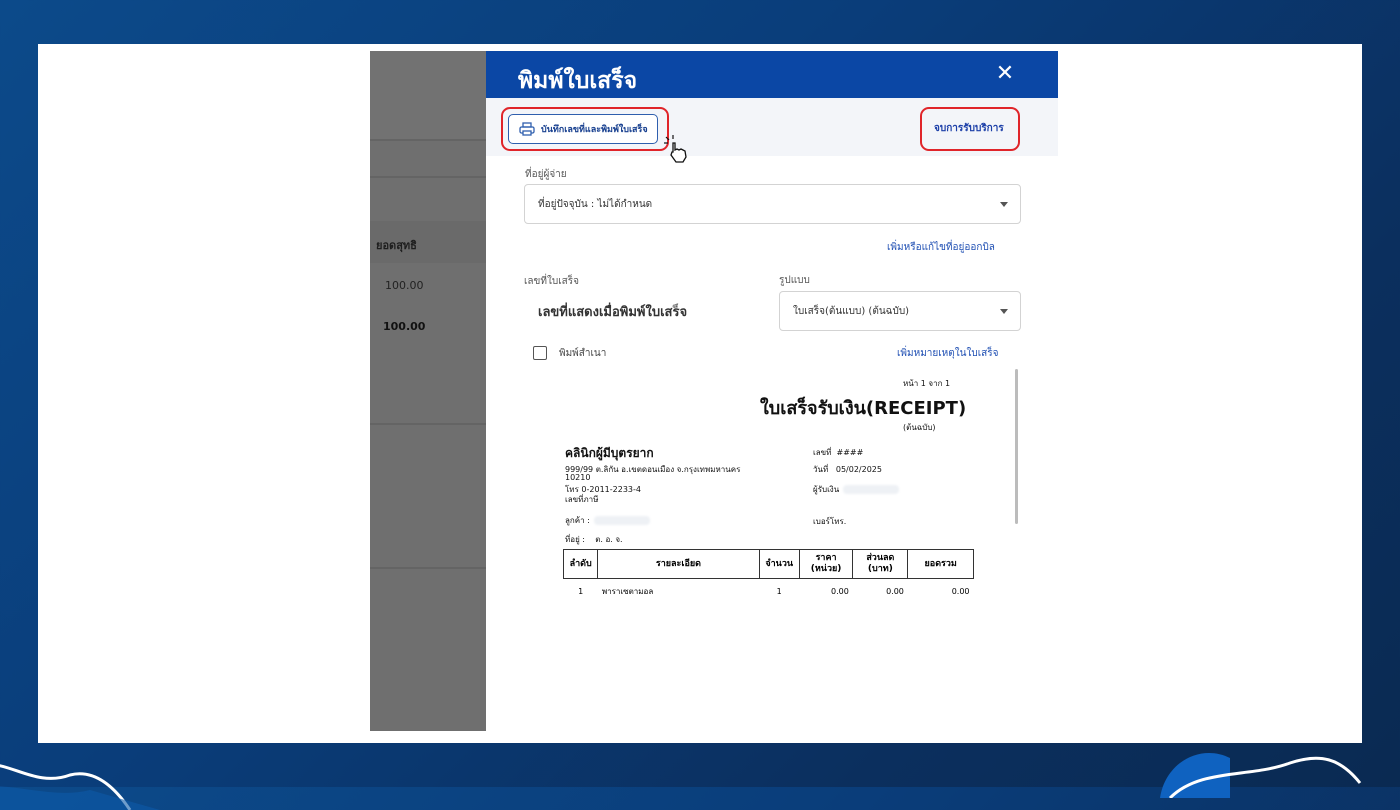  Describe the element at coordinates (941, 247) in the screenshot. I see `edit-address-link: เพิ่มหรือแก้ไขที่อยู่ออกบิล` at that location.